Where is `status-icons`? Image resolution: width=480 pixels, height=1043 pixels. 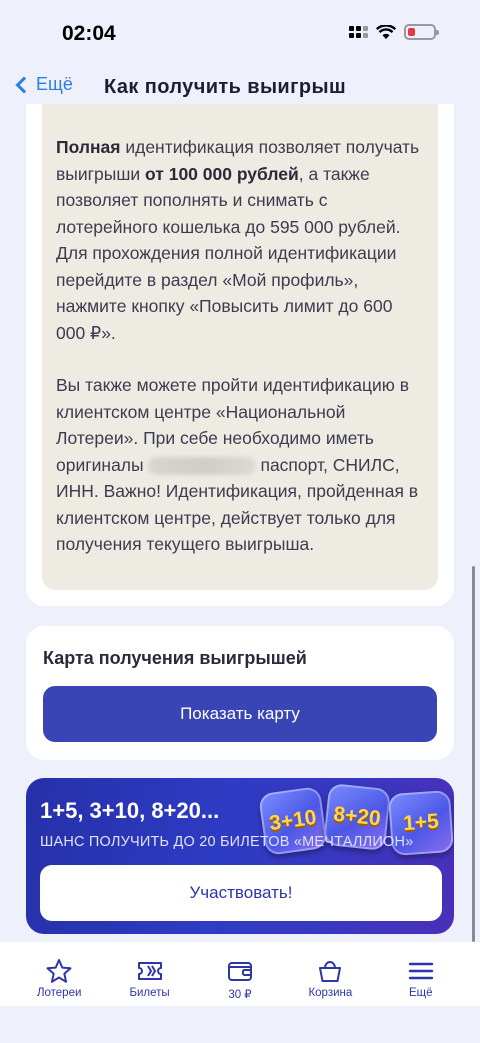 status-icons is located at coordinates (394, 32).